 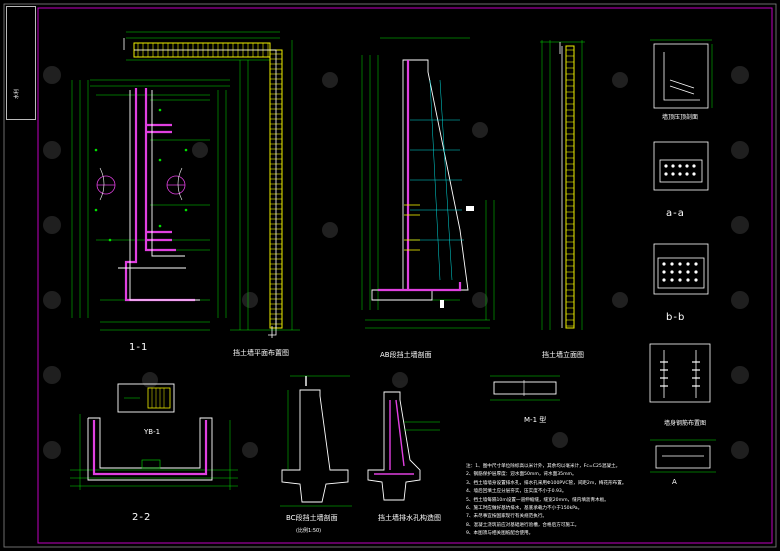 I want to click on label-1-1: 1-1, so click(x=139, y=347).